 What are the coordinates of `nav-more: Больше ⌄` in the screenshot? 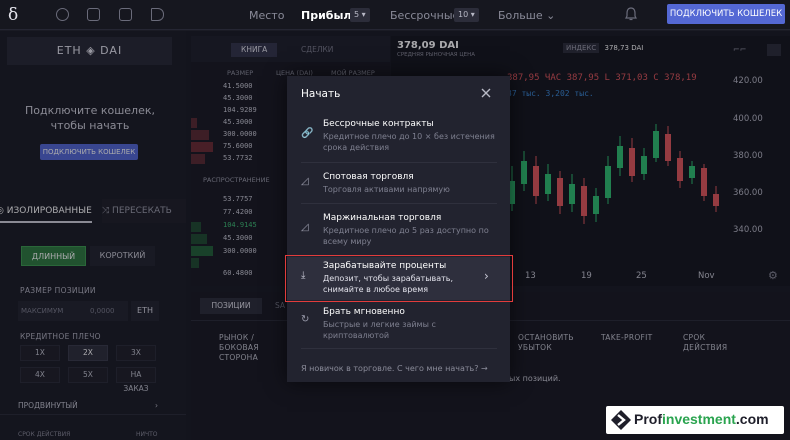 It's located at (526, 15).